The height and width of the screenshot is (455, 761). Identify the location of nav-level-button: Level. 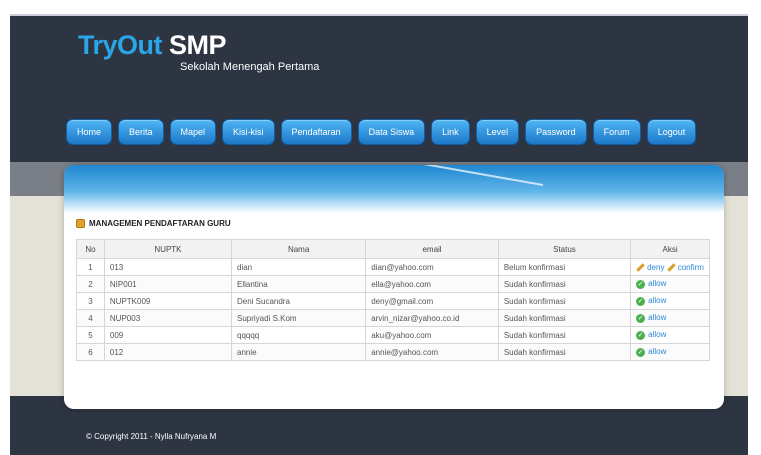
(497, 132).